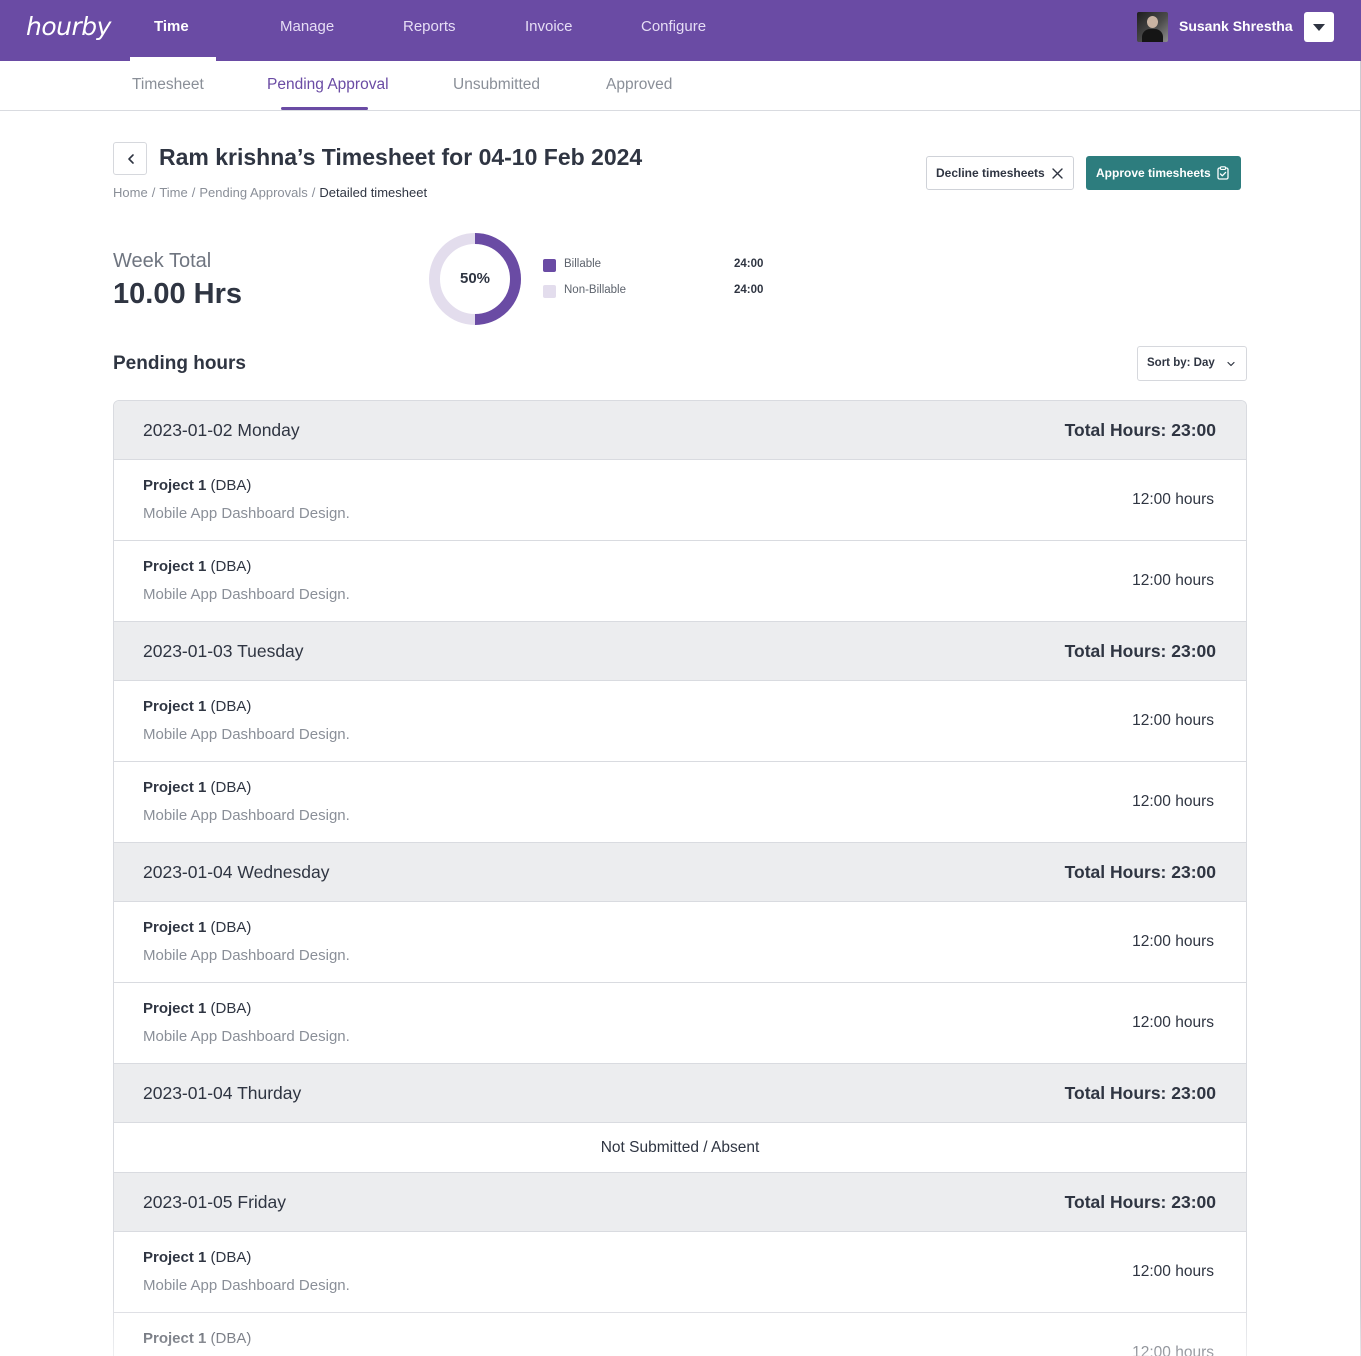 This screenshot has height=1356, width=1361. I want to click on day-title: 2023-01-04 Thurday, so click(222, 1093).